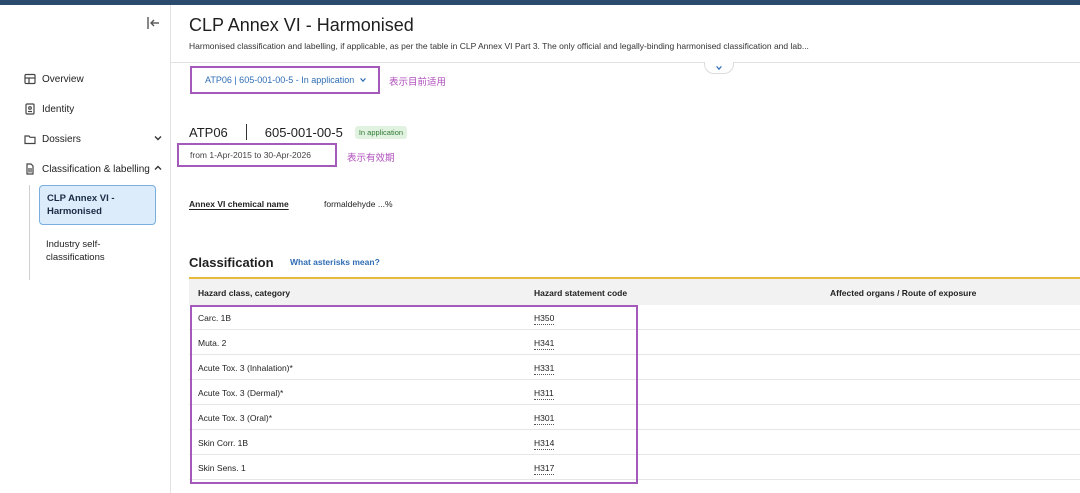  What do you see at coordinates (96, 79) in the screenshot?
I see `sidebar-item-overview: Overview` at bounding box center [96, 79].